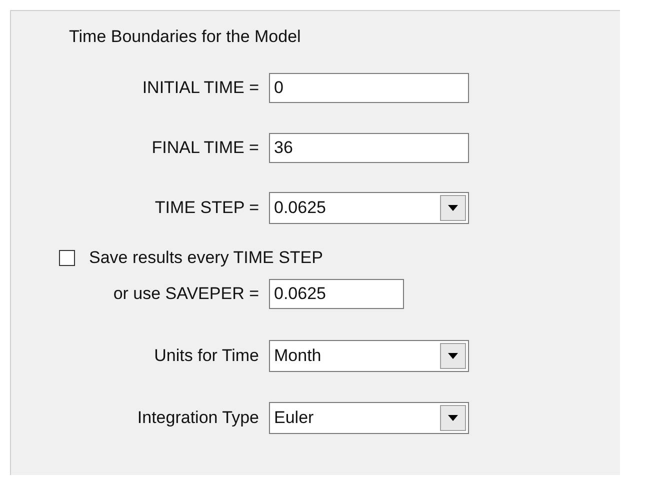  I want to click on field-label: TIME STEP =, so click(206, 208).